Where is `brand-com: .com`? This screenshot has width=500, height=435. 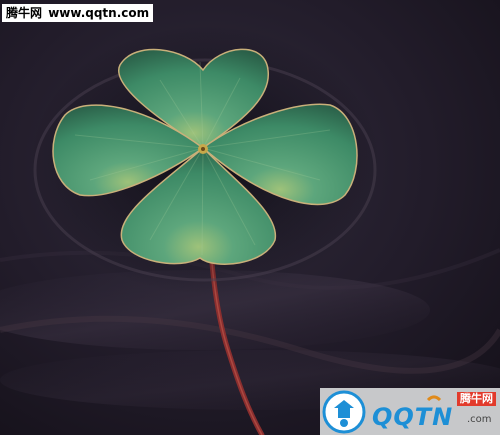
brand-com: .com is located at coordinates (479, 419).